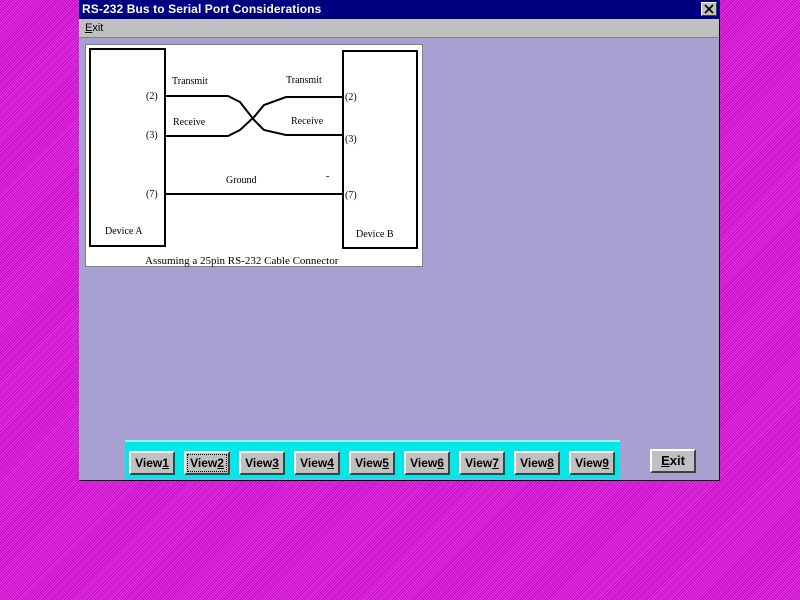 This screenshot has height=600, width=800. Describe the element at coordinates (152, 135) in the screenshot. I see `pin-a-3: (3)` at that location.